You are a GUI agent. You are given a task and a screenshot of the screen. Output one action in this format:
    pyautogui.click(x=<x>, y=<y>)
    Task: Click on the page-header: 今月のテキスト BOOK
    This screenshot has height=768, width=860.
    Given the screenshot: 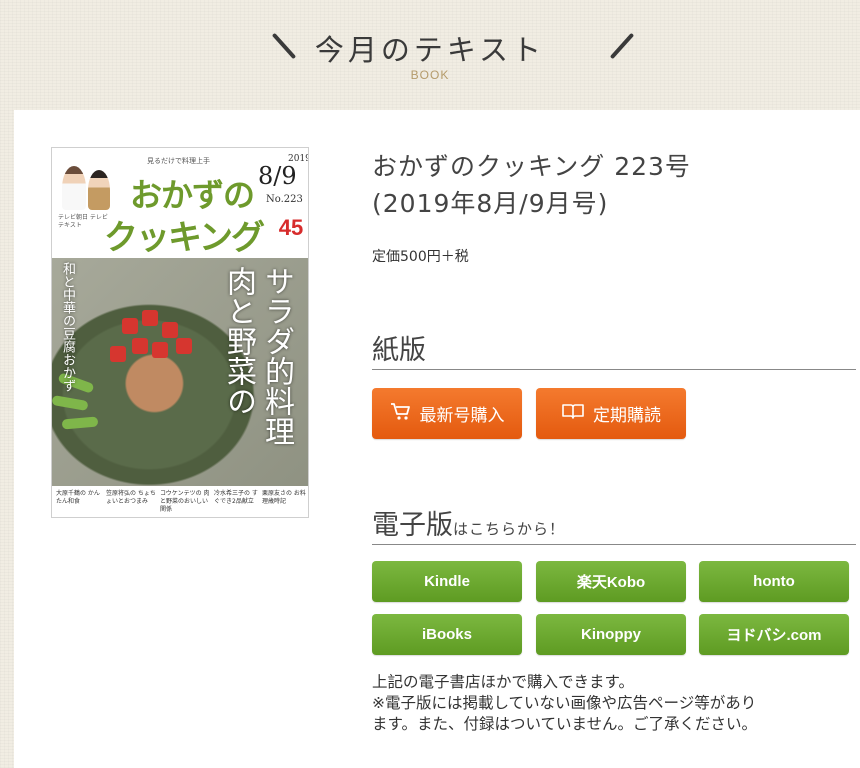 What is the action you would take?
    pyautogui.click(x=430, y=55)
    